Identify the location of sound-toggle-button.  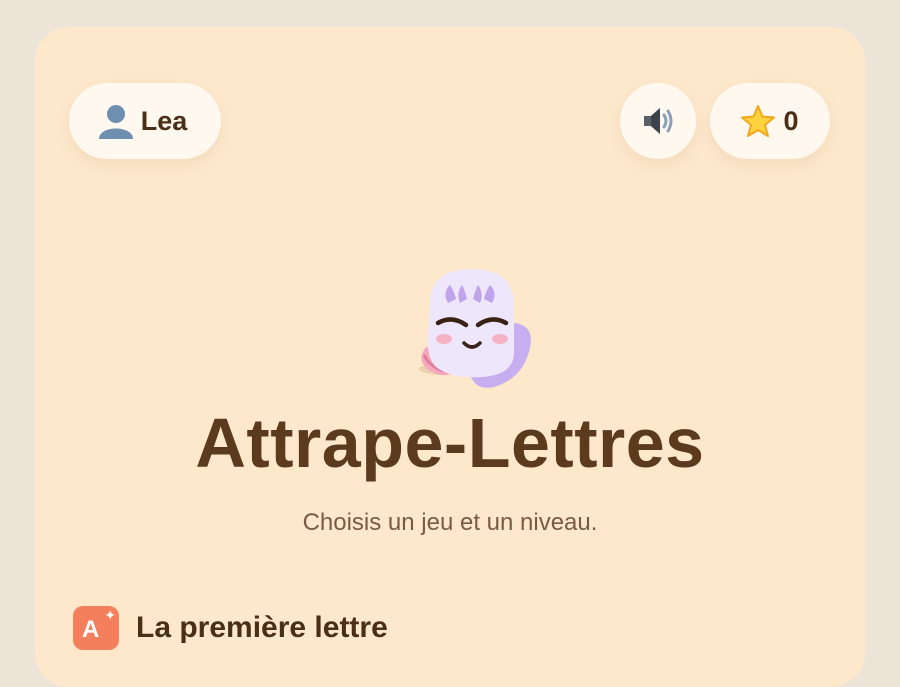
(658, 121).